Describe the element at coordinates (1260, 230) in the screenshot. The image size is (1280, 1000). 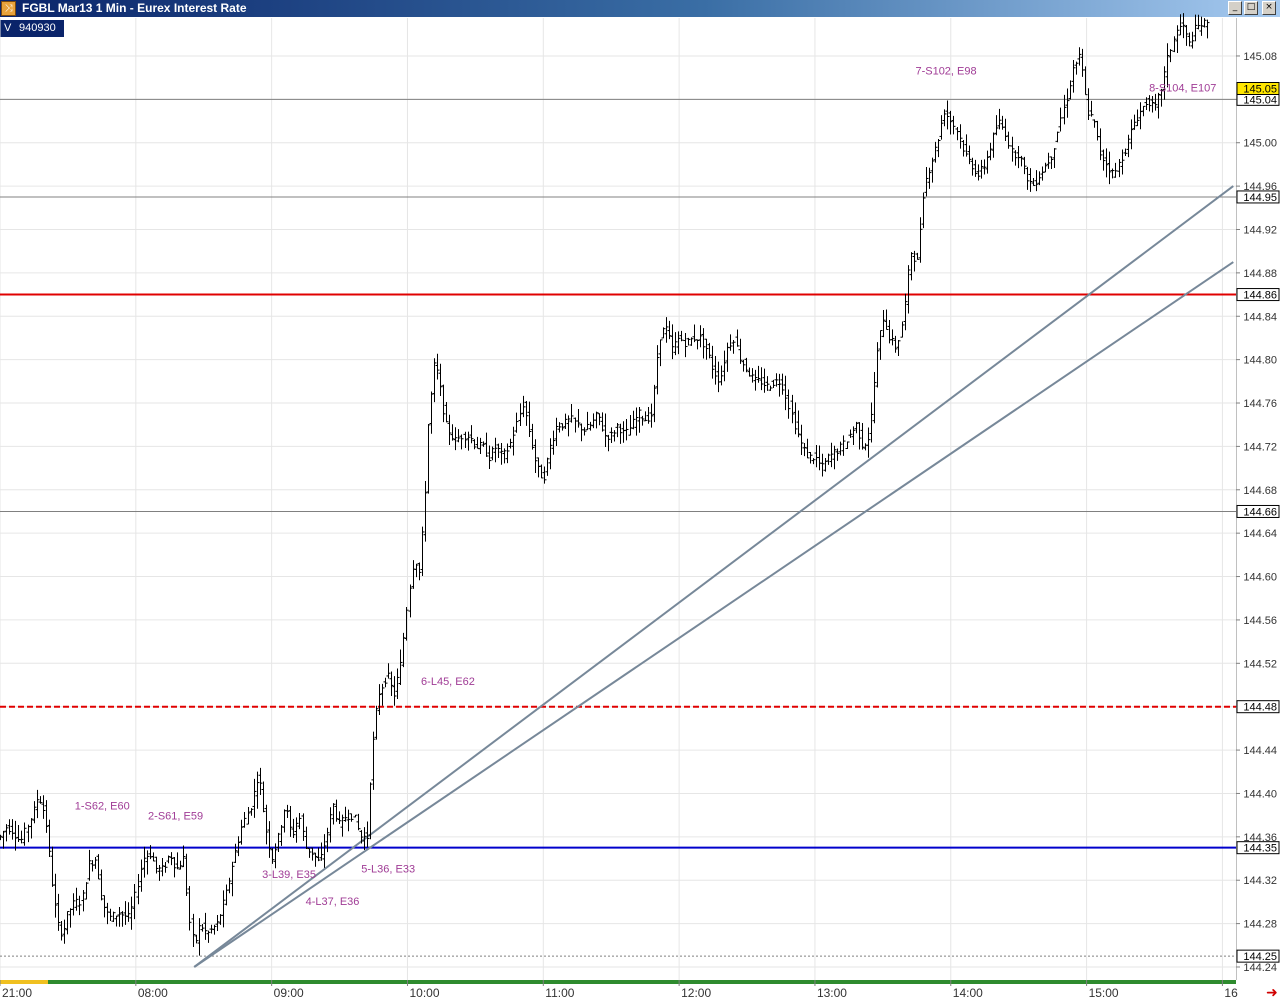
I see `price-tick-label: 144.92` at that location.